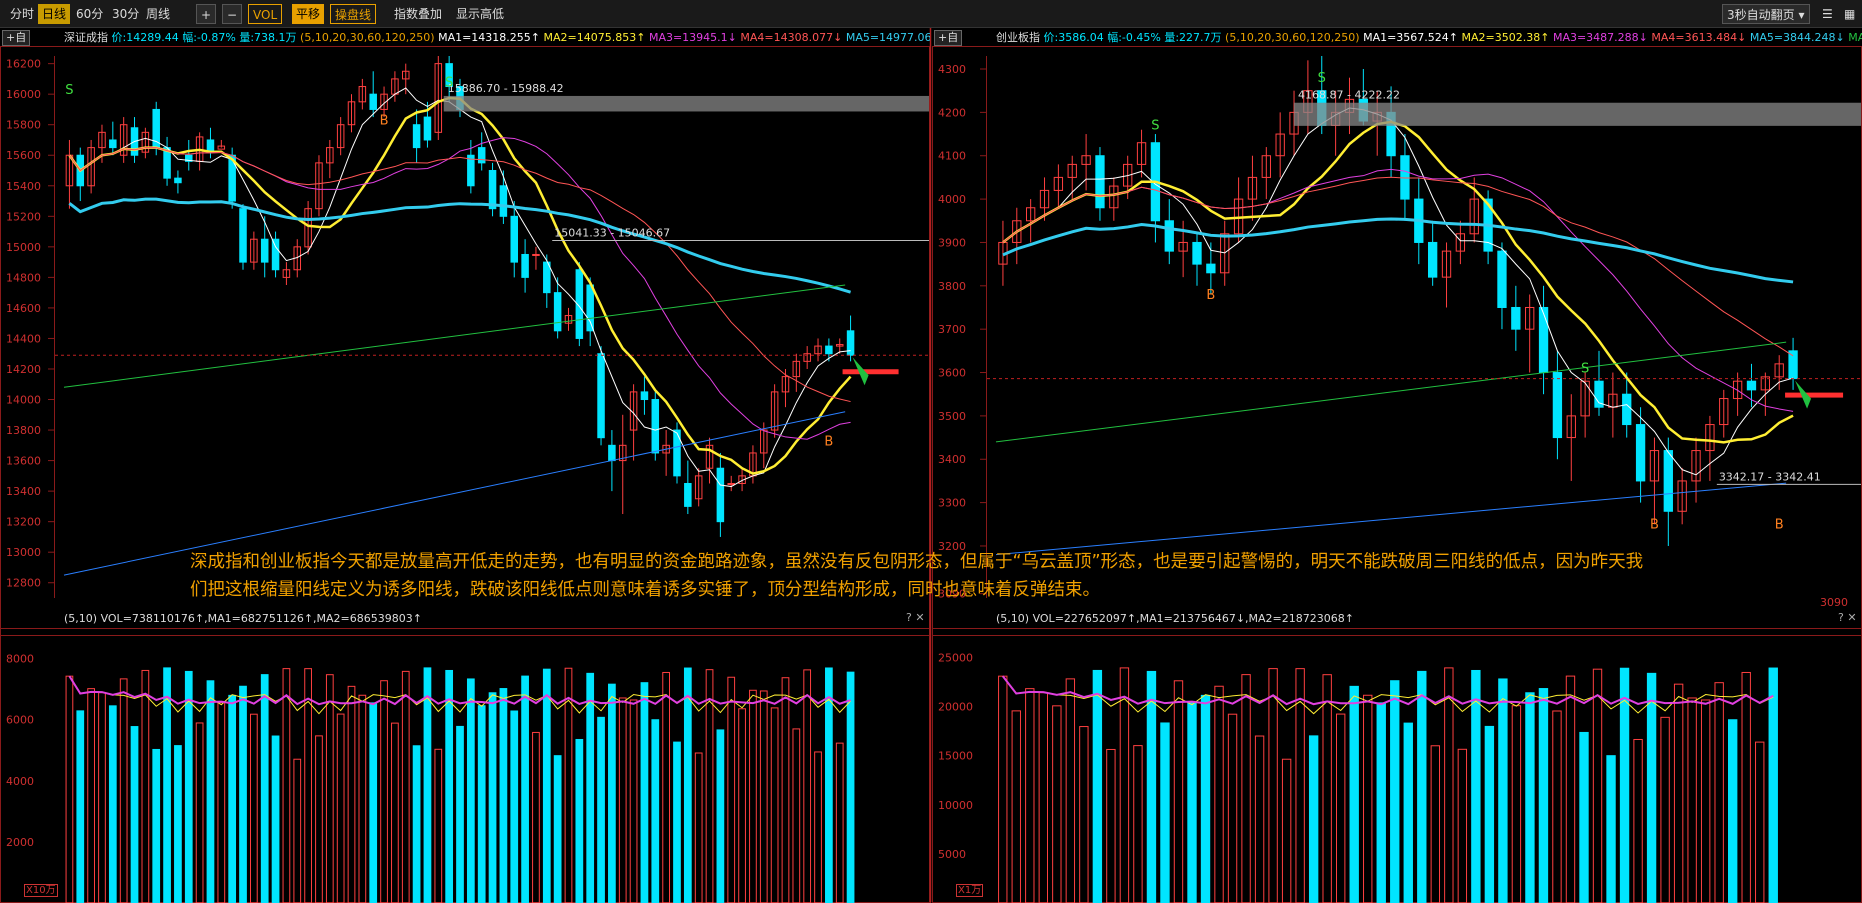 This screenshot has height=903, width=1862. I want to click on right-support-level-label: 3342.17 - 3342.41, so click(1770, 476).